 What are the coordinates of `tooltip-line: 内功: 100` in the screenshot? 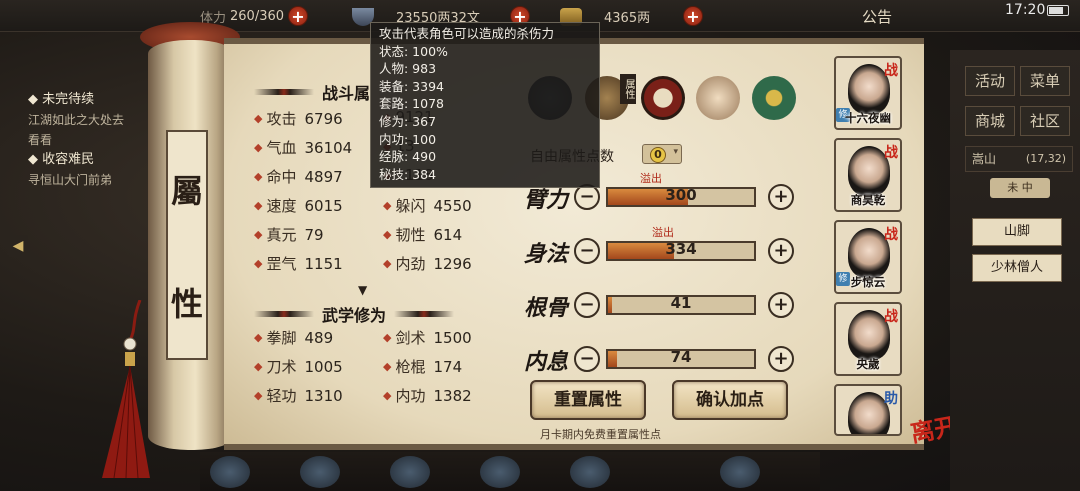 It's located at (408, 139).